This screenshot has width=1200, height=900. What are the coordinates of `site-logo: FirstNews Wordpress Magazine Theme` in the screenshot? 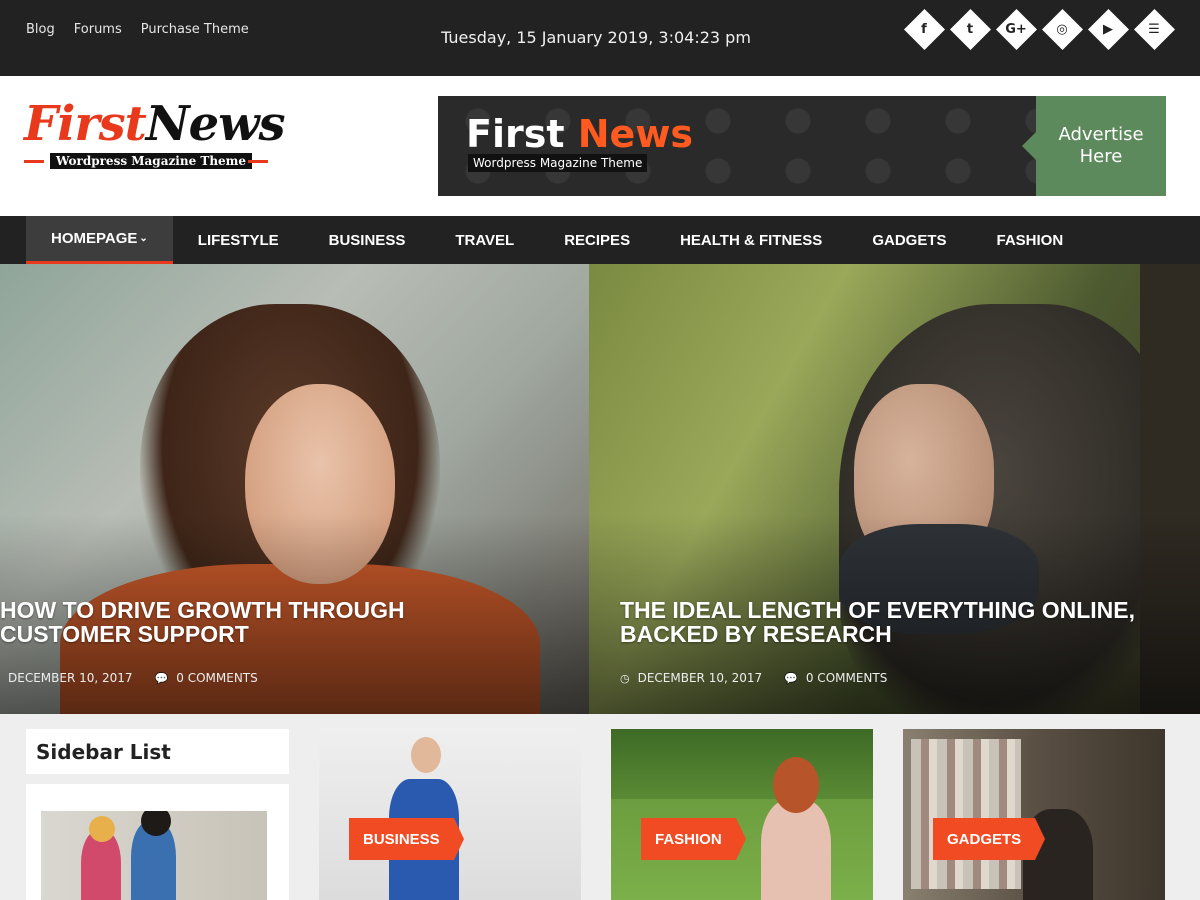 It's located at (155, 136).